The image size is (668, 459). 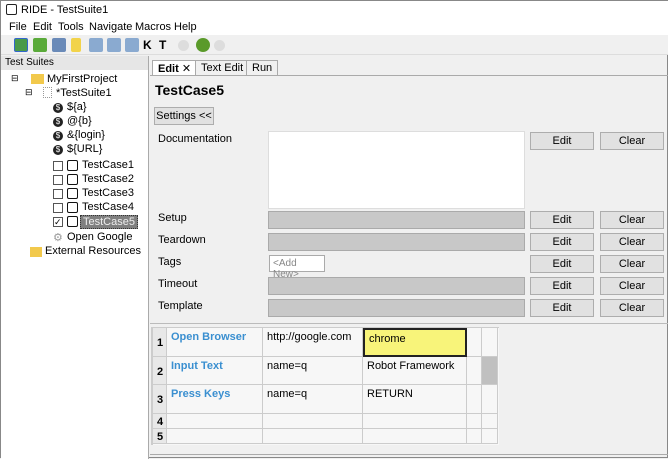 What do you see at coordinates (42, 27) in the screenshot?
I see `menu-edit: Edit` at bounding box center [42, 27].